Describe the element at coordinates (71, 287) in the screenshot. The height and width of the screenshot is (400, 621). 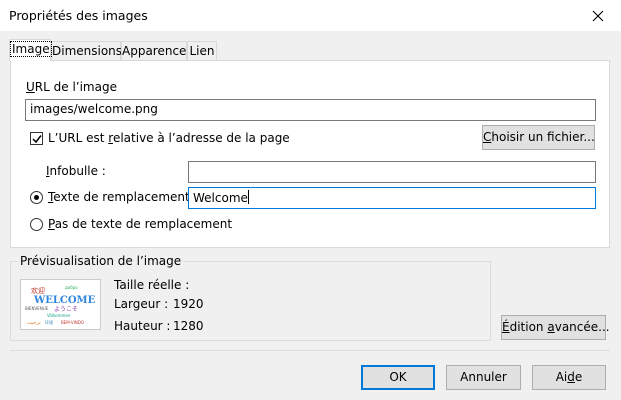
I see `svg-text: добро` at that location.